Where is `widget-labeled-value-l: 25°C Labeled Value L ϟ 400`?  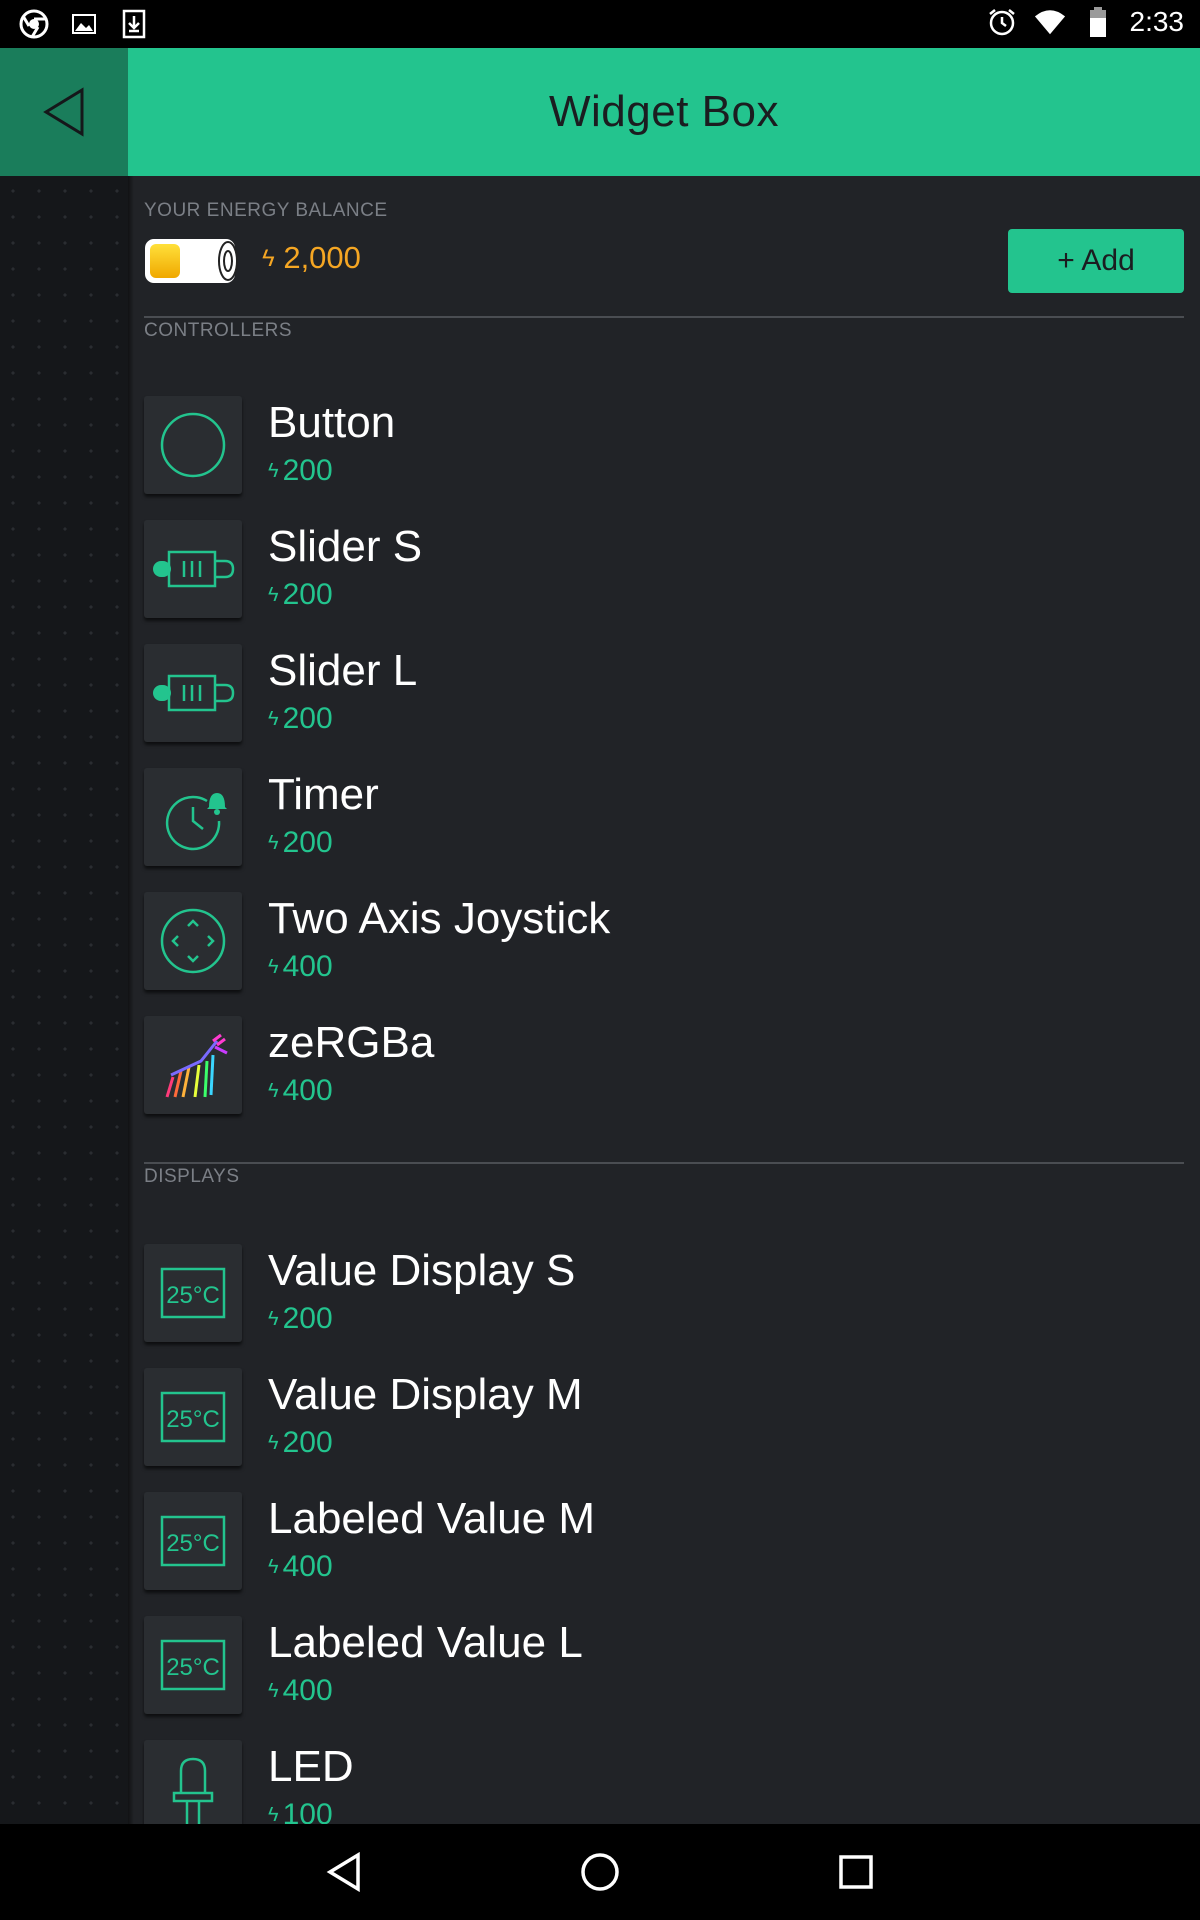 widget-labeled-value-l: 25°C Labeled Value L ϟ 400 is located at coordinates (664, 1666).